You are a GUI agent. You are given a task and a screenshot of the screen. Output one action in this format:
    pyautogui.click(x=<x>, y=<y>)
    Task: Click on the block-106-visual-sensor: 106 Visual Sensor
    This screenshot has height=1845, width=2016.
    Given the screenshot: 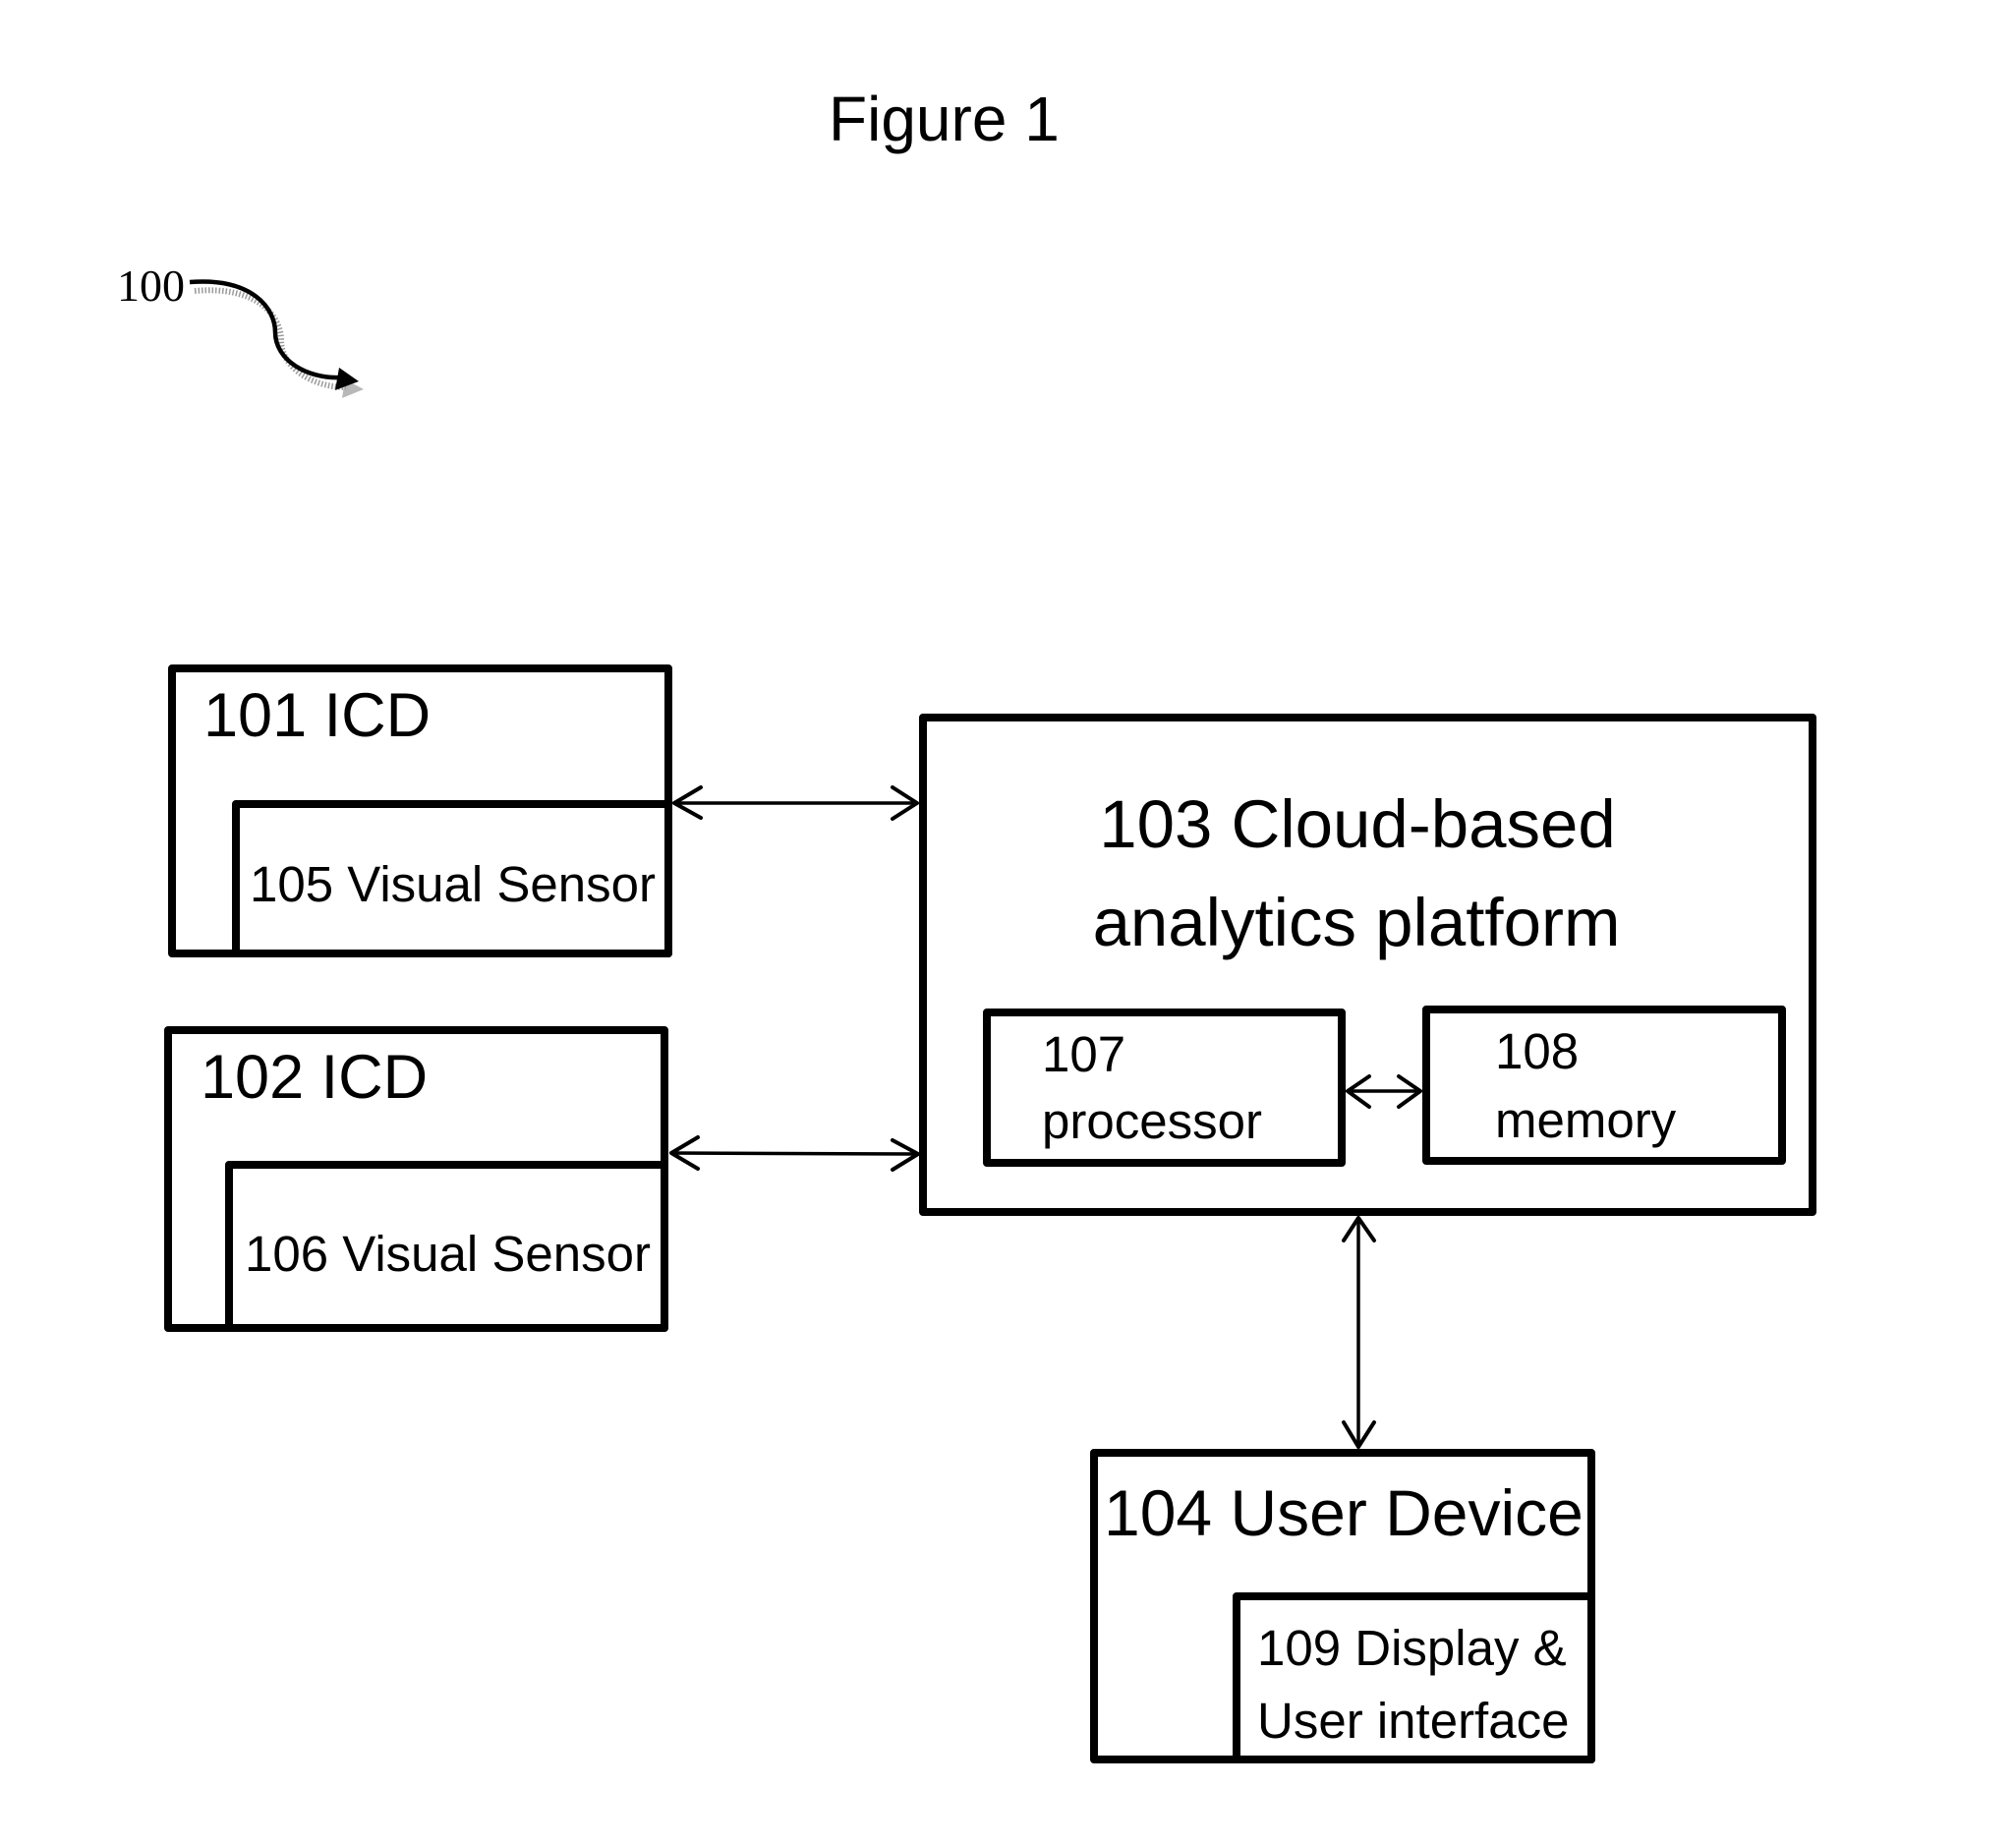 What is the action you would take?
    pyautogui.click(x=446, y=1246)
    